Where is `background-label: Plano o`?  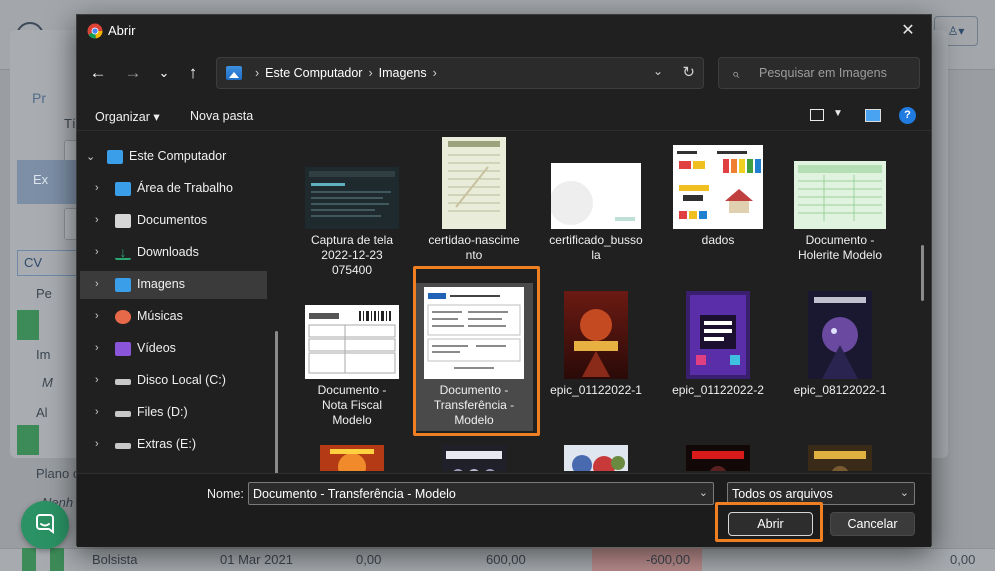 background-label: Plano o is located at coordinates (58, 473).